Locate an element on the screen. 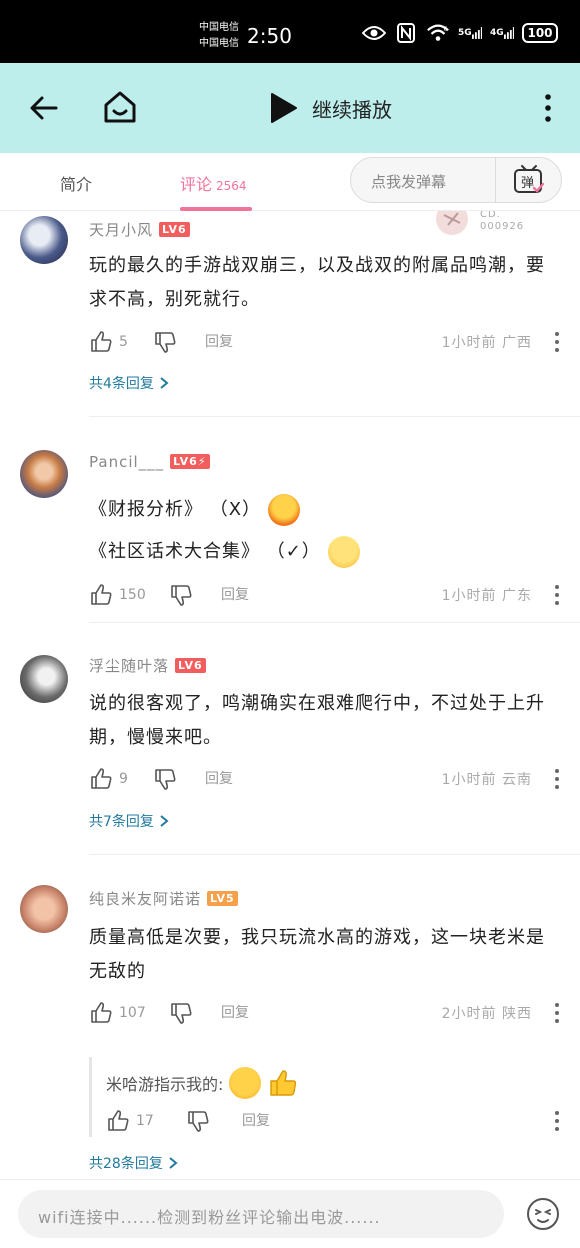 This screenshot has height=1248, width=580. like-button: 9 is located at coordinates (108, 779).